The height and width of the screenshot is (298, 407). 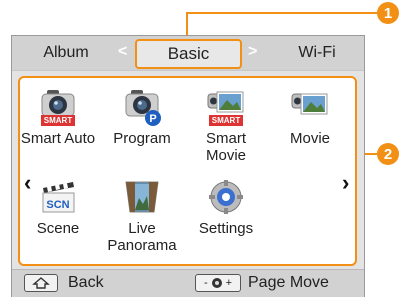 I want to click on settings-gear-icon, so click(x=226, y=197).